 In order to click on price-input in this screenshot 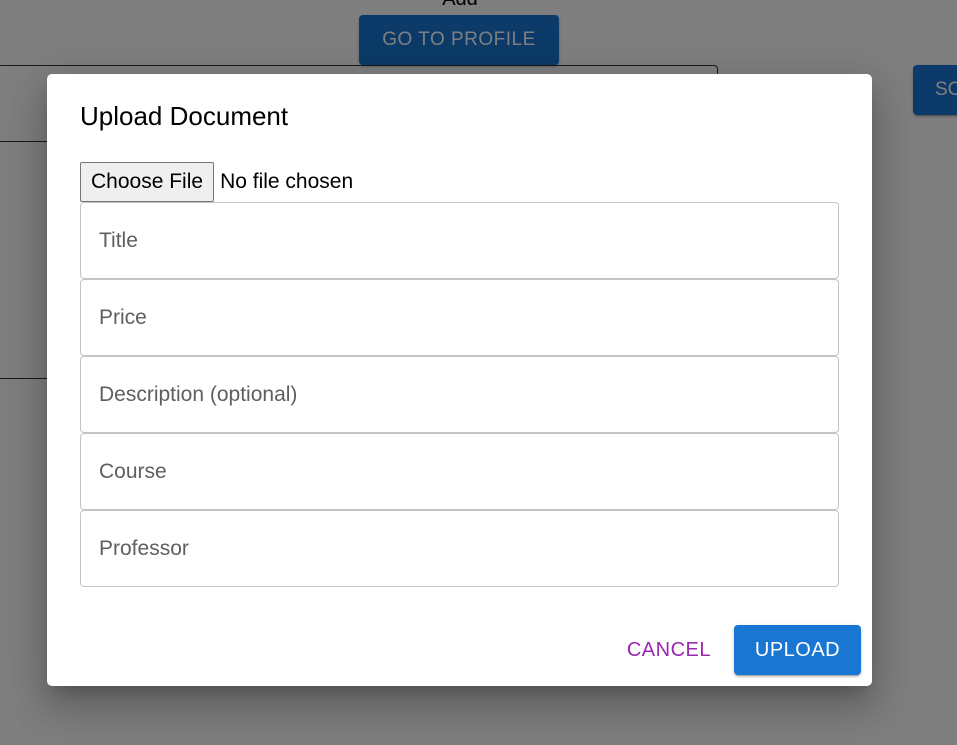, I will do `click(459, 317)`.